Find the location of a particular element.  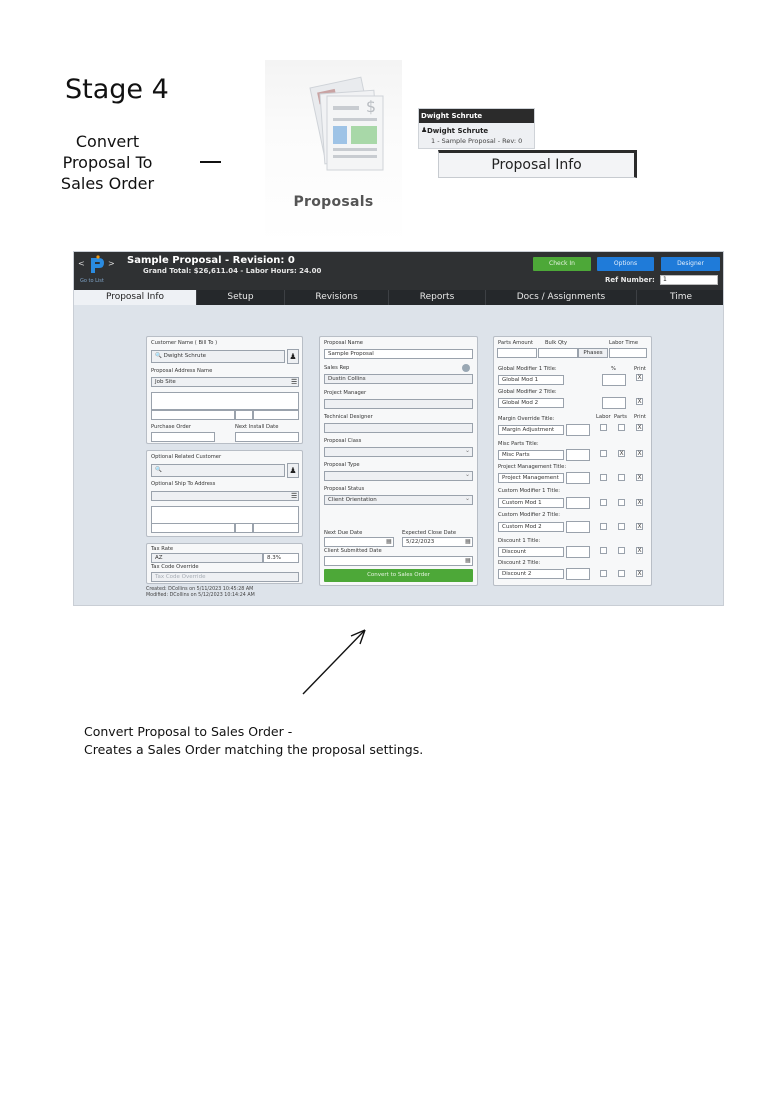

project-manager-field is located at coordinates (398, 404).